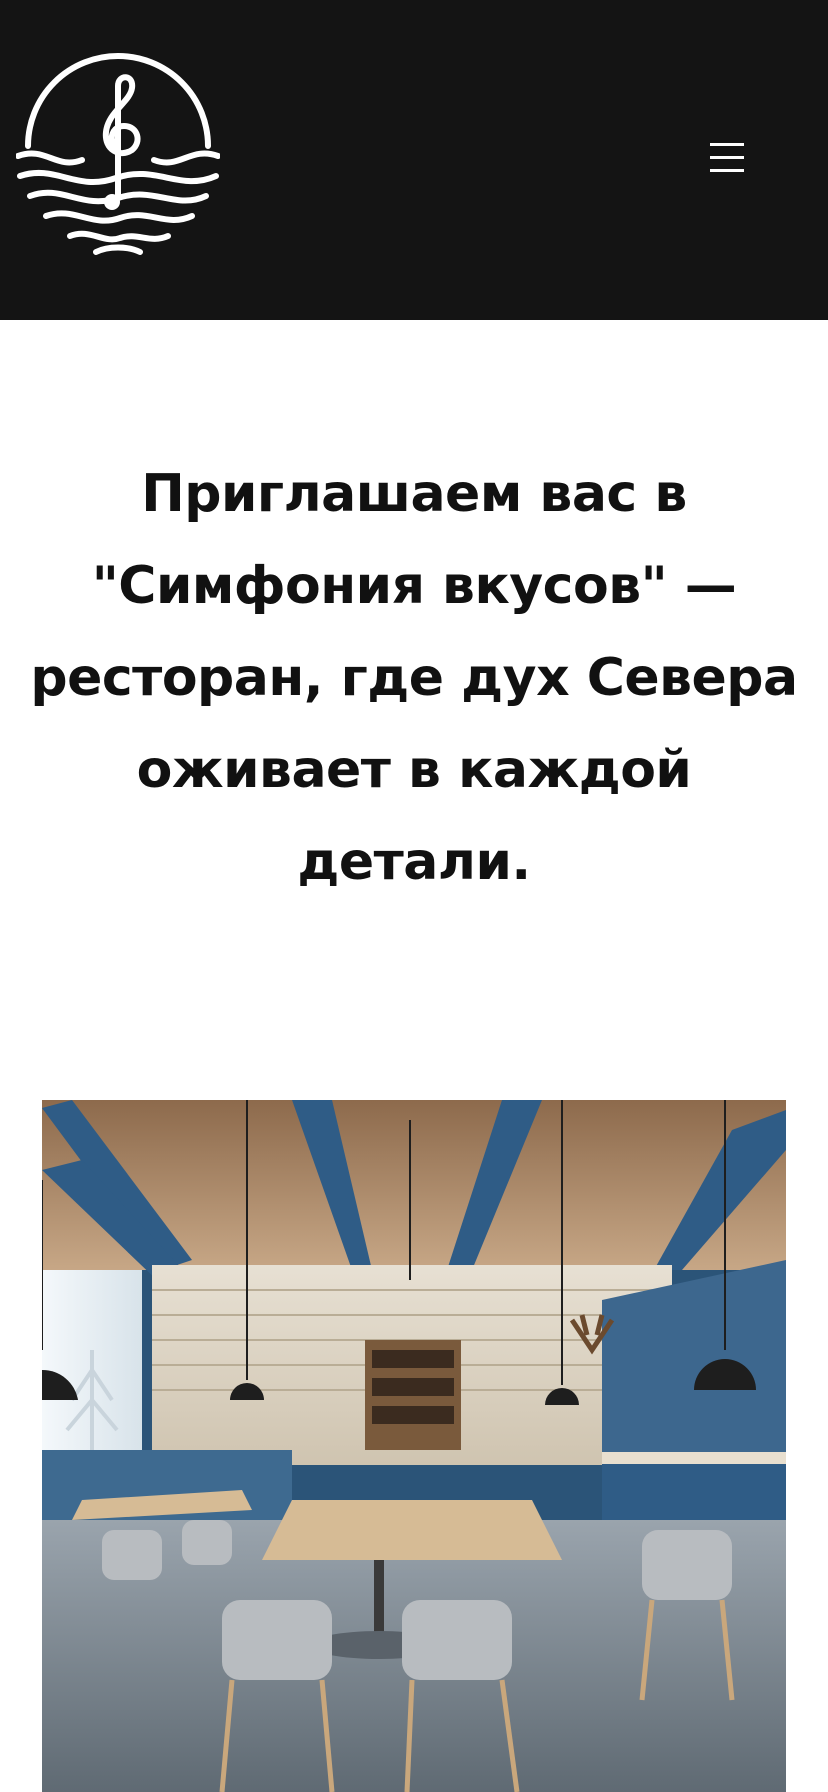  I want to click on treble-clef-waves-logo-icon, so click(118, 152).